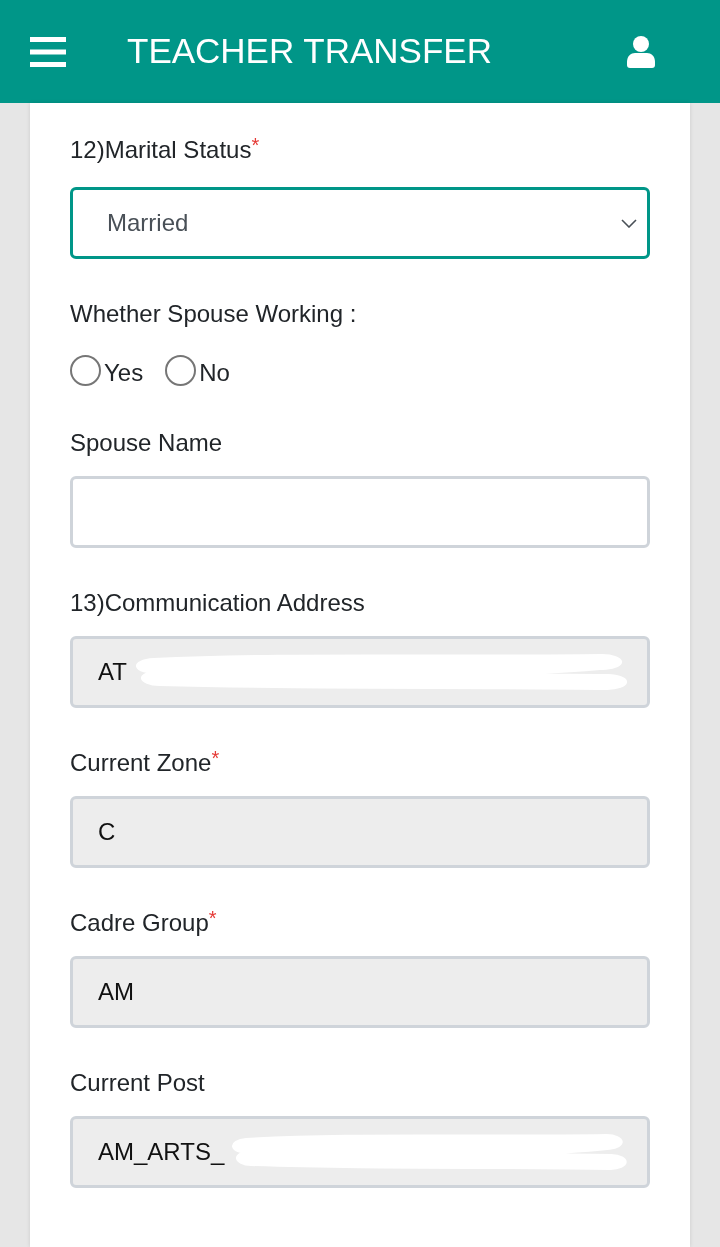 The width and height of the screenshot is (720, 1247). Describe the element at coordinates (141, 763) in the screenshot. I see `field-label: Current Zone` at that location.